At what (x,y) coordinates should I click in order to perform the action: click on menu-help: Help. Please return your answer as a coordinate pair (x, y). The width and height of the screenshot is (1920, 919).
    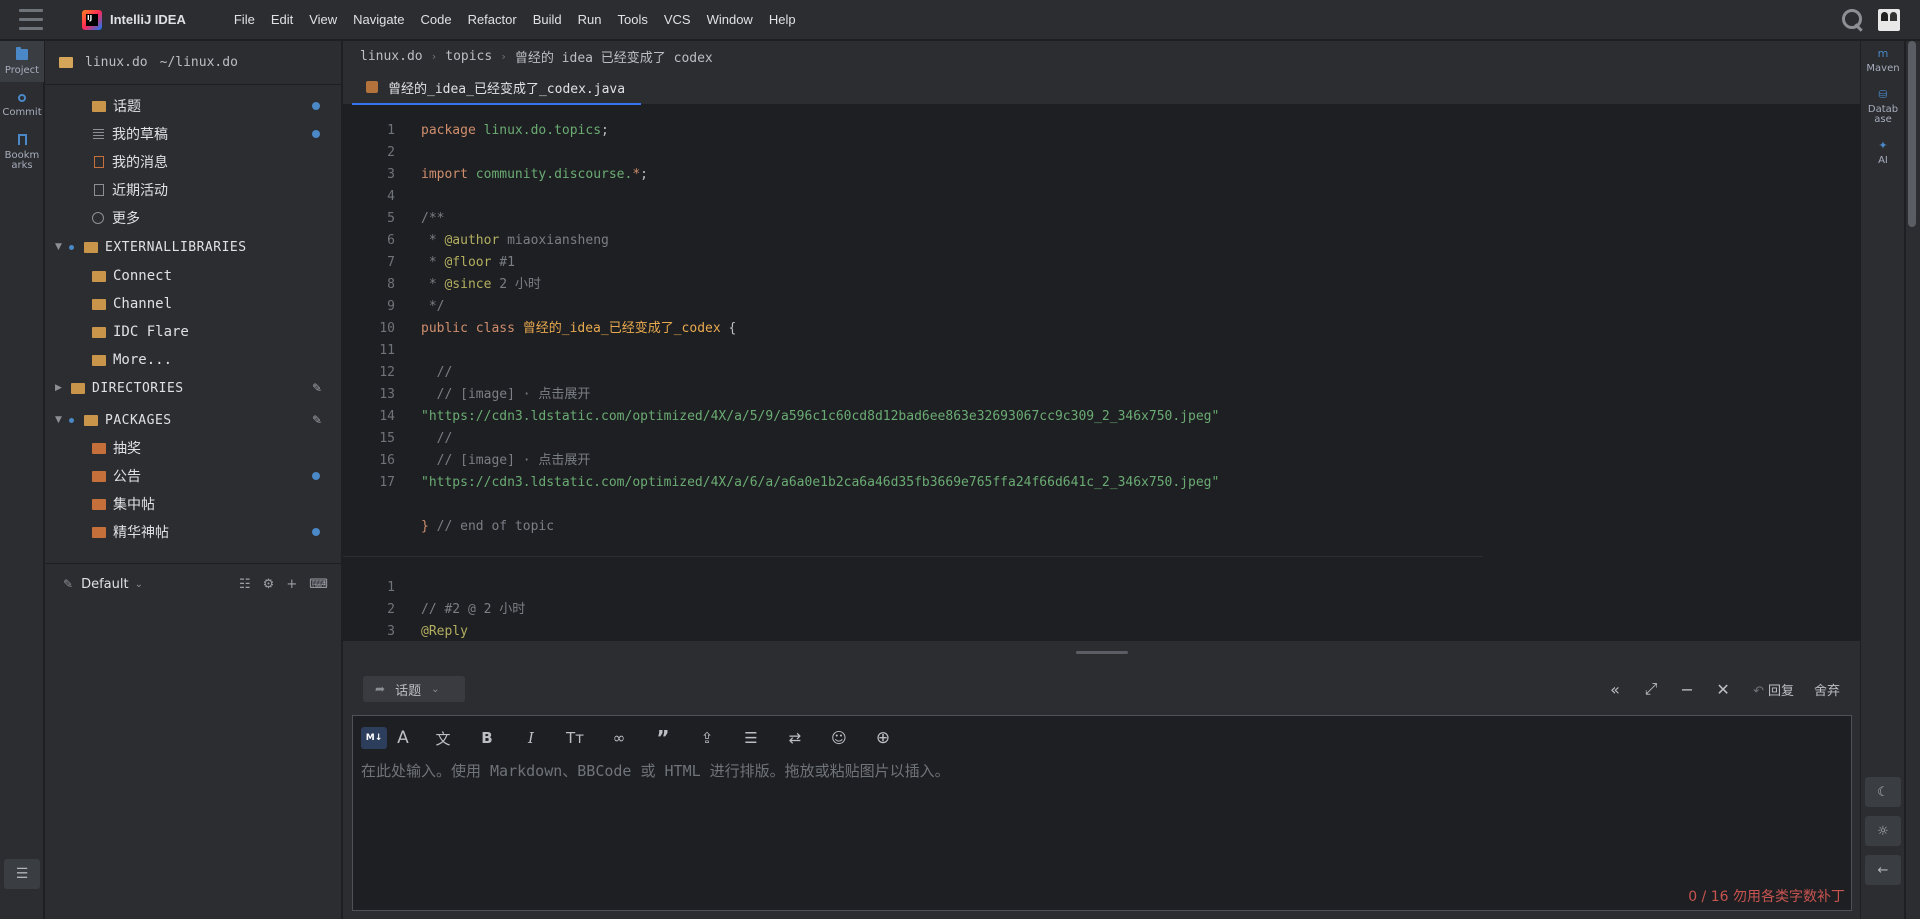
    Looking at the image, I should click on (782, 20).